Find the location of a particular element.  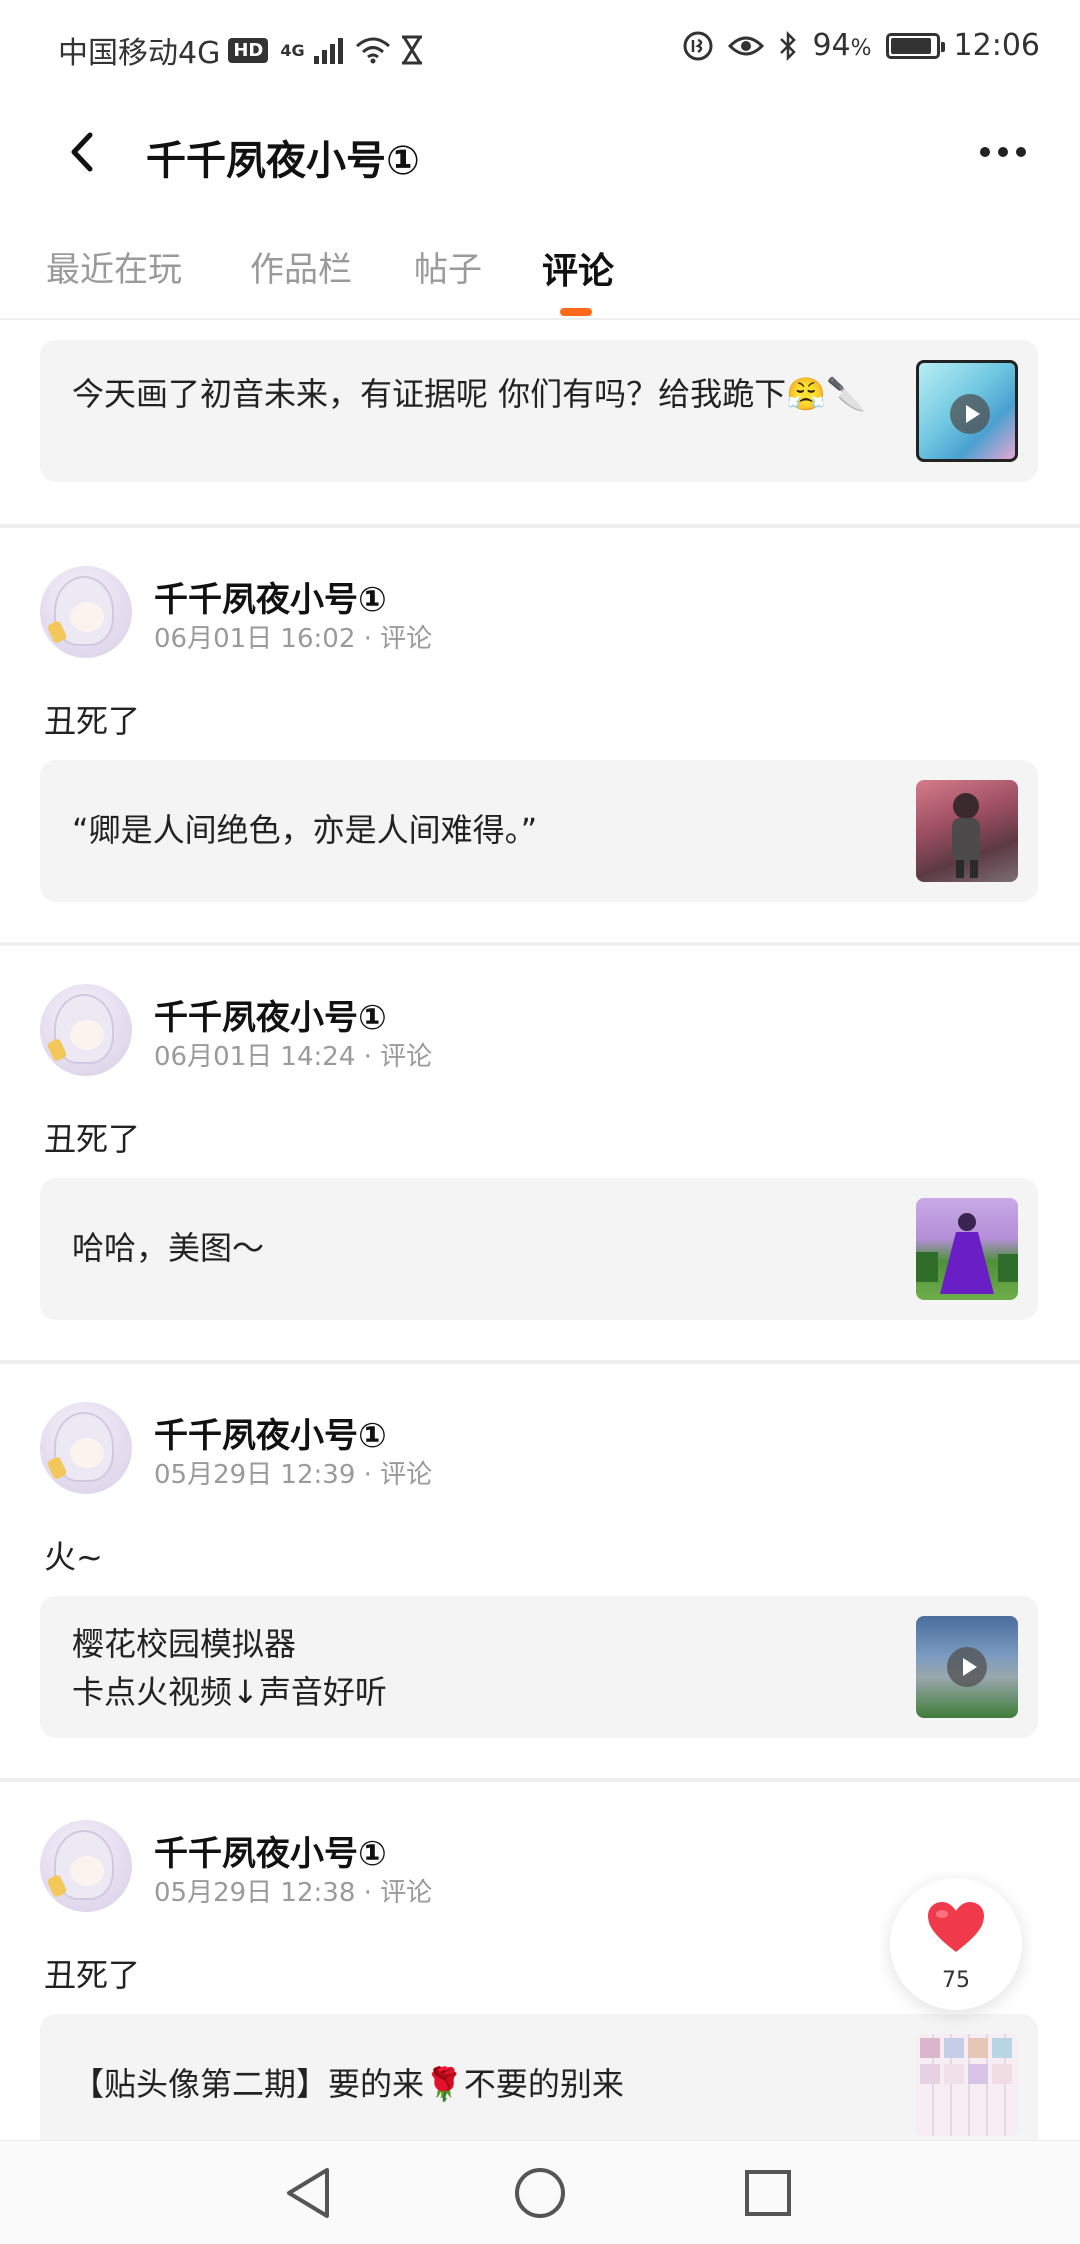

quoted-post-line: 卡点火视频↓声音好听 is located at coordinates (229, 1692).